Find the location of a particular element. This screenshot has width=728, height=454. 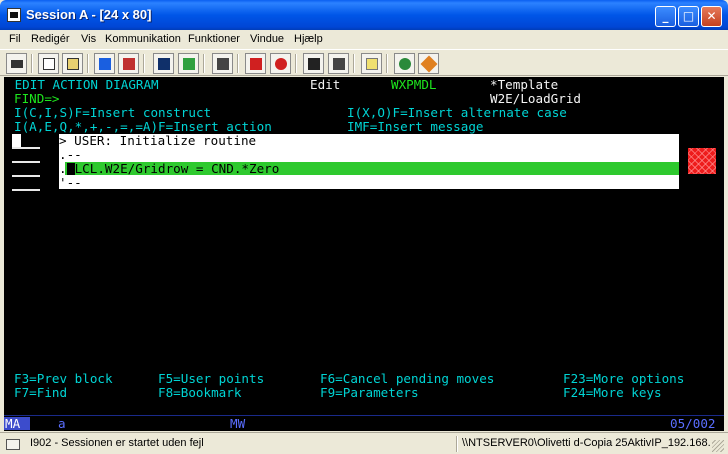

screen-mode: Edit is located at coordinates (325, 84).